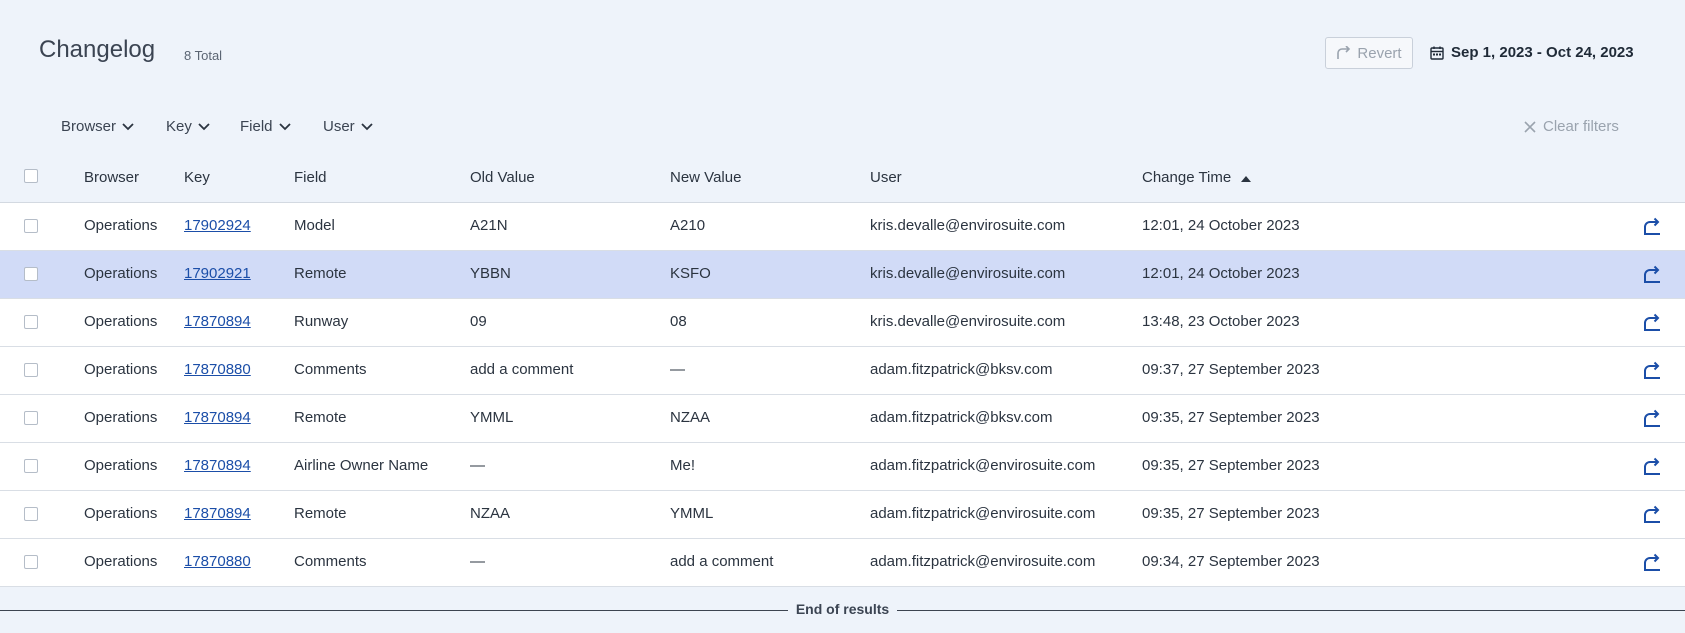 Image resolution: width=1685 pixels, height=633 pixels. What do you see at coordinates (339, 126) in the screenshot?
I see `filter-label: User` at bounding box center [339, 126].